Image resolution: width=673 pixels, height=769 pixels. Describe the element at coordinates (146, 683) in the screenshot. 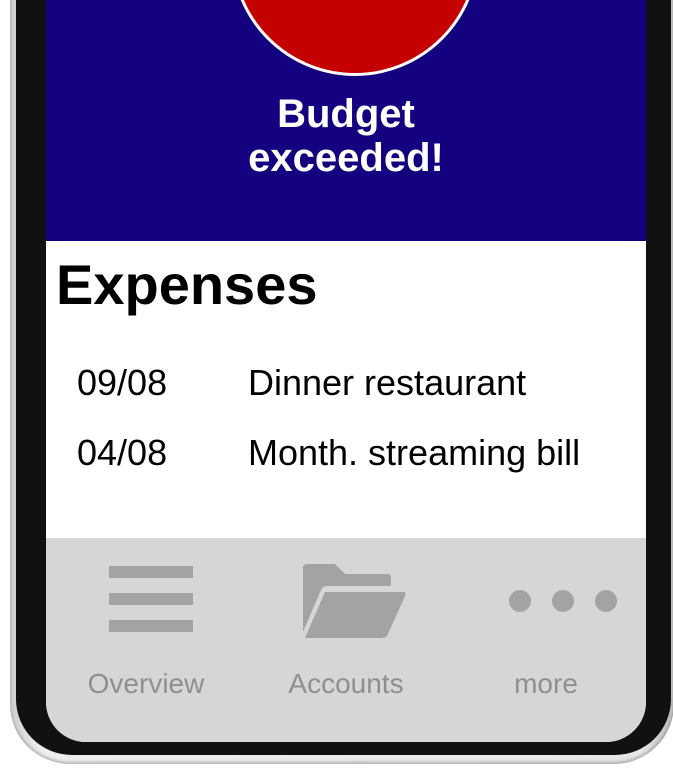

I see `nav-label-overview: Overview` at that location.